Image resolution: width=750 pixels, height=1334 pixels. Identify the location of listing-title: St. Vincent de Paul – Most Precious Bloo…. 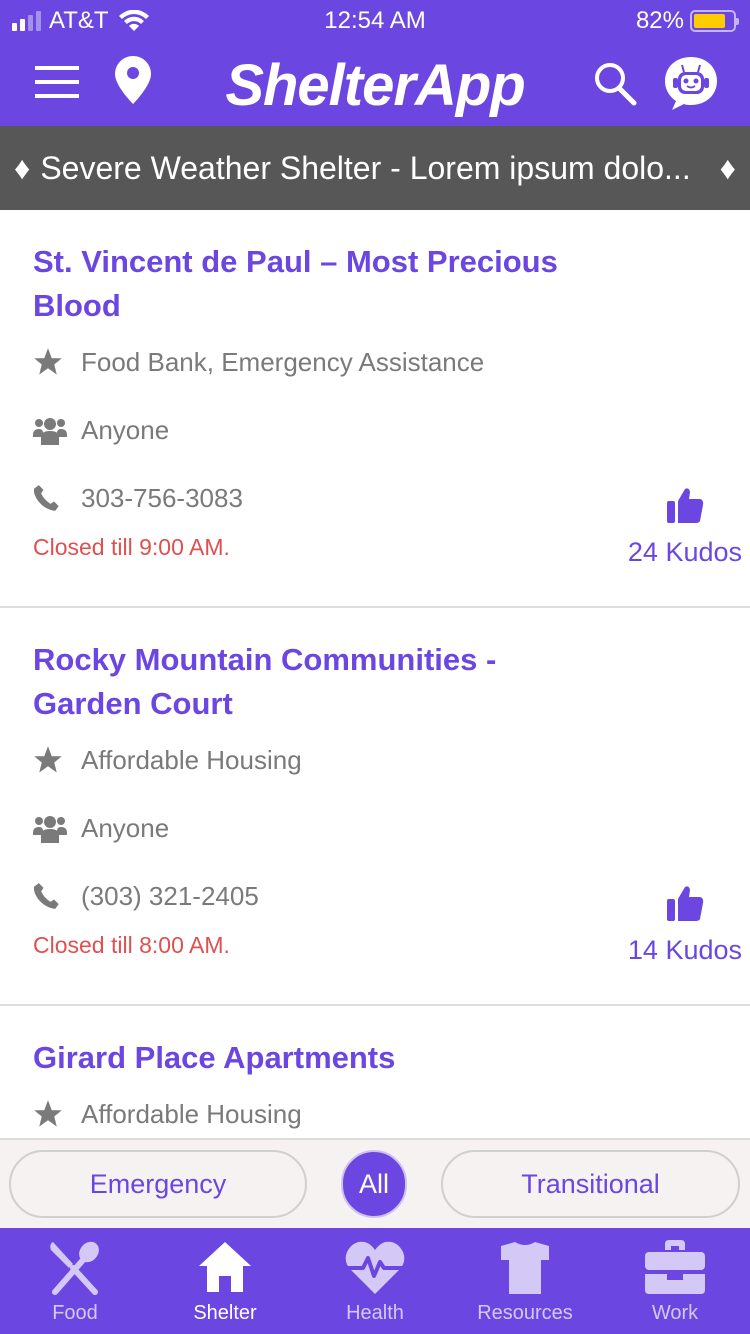
(323, 284).